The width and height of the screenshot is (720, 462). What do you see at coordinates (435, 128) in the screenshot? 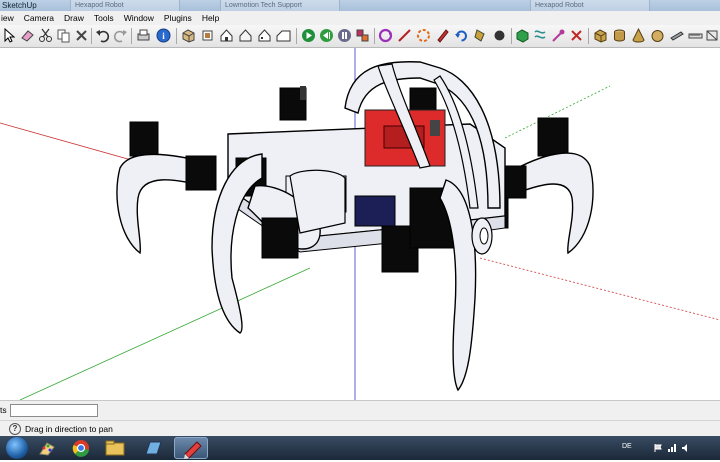
I see `connector` at bounding box center [435, 128].